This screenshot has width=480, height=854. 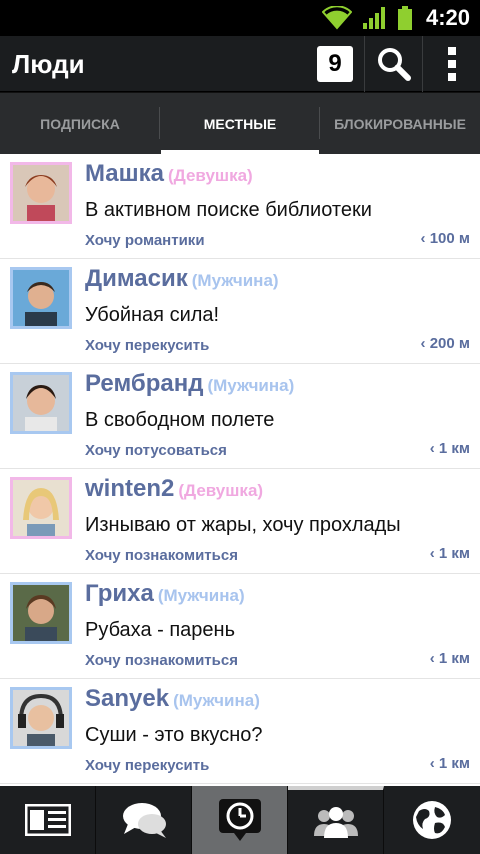 What do you see at coordinates (240, 18) in the screenshot?
I see `status-bar: 4:20` at bounding box center [240, 18].